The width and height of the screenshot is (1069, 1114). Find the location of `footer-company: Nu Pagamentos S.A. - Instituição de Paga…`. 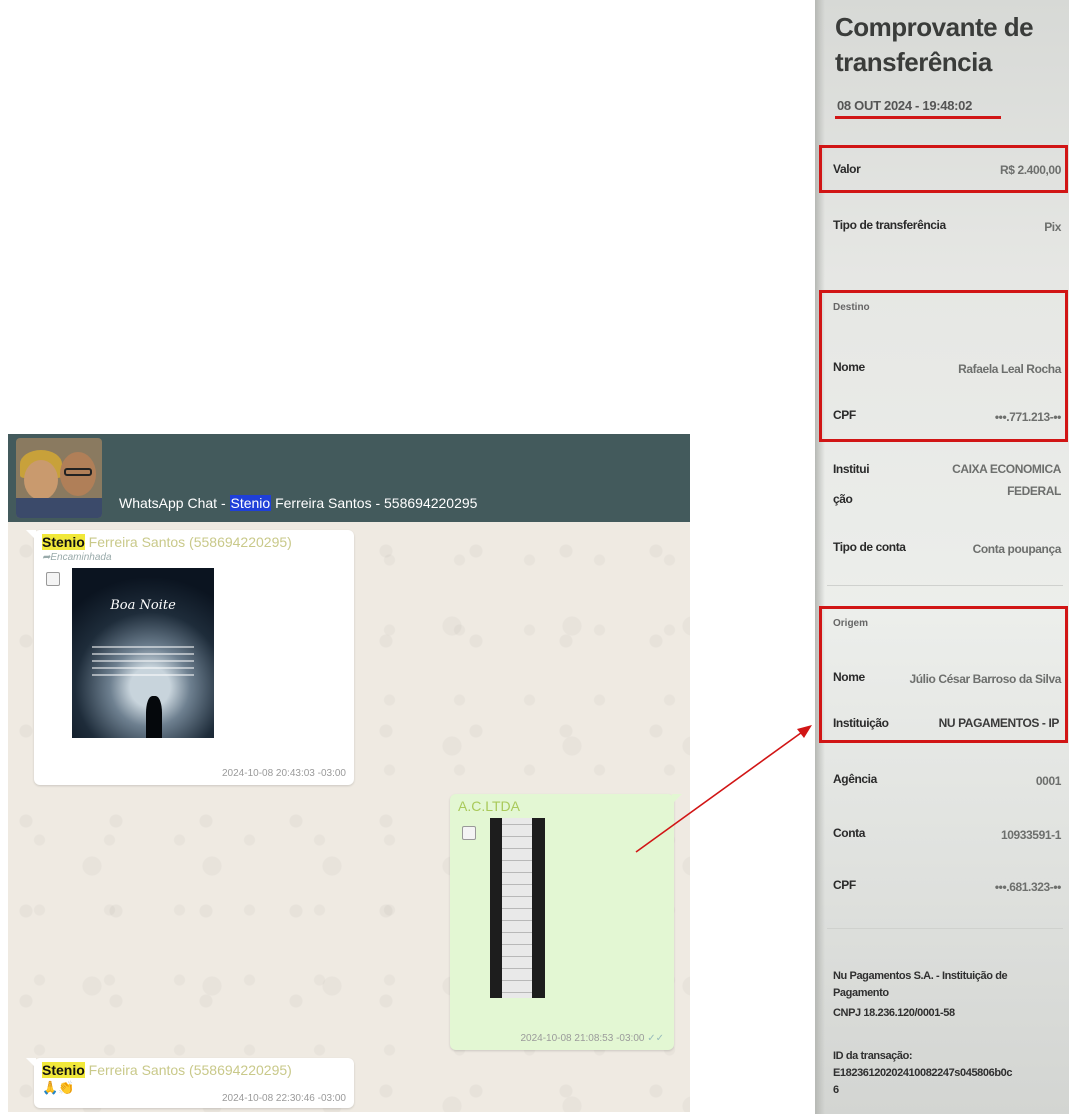

footer-company: Nu Pagamentos S.A. - Instituição de Paga… is located at coordinates (949, 995).